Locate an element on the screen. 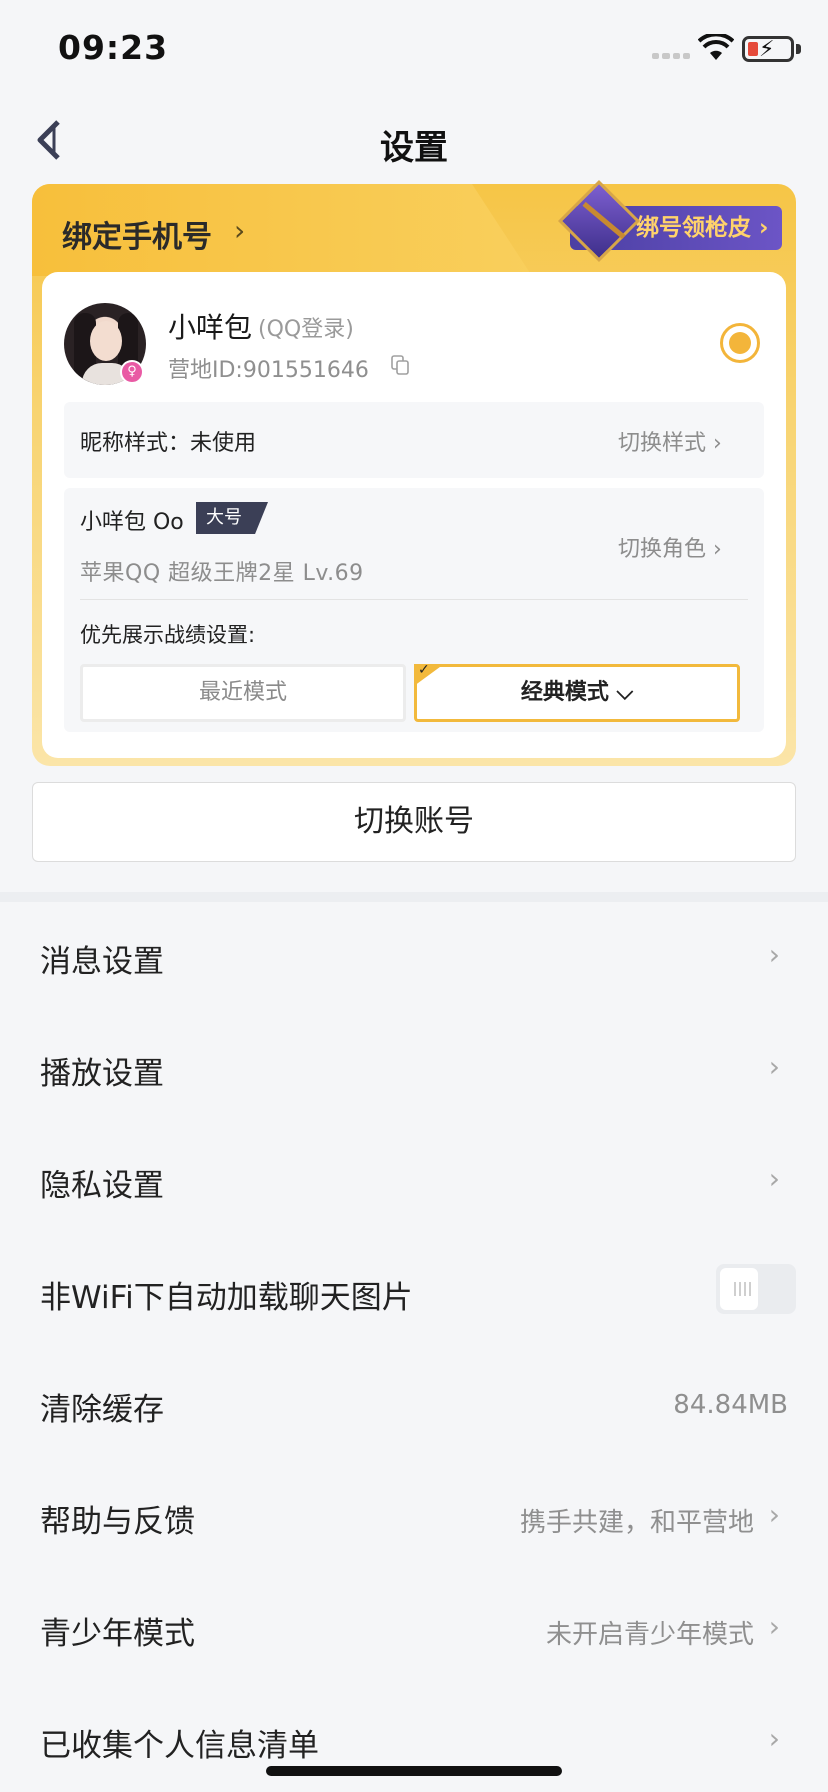 The height and width of the screenshot is (1792, 828). cache-size-value: 84.84MB is located at coordinates (730, 1405).